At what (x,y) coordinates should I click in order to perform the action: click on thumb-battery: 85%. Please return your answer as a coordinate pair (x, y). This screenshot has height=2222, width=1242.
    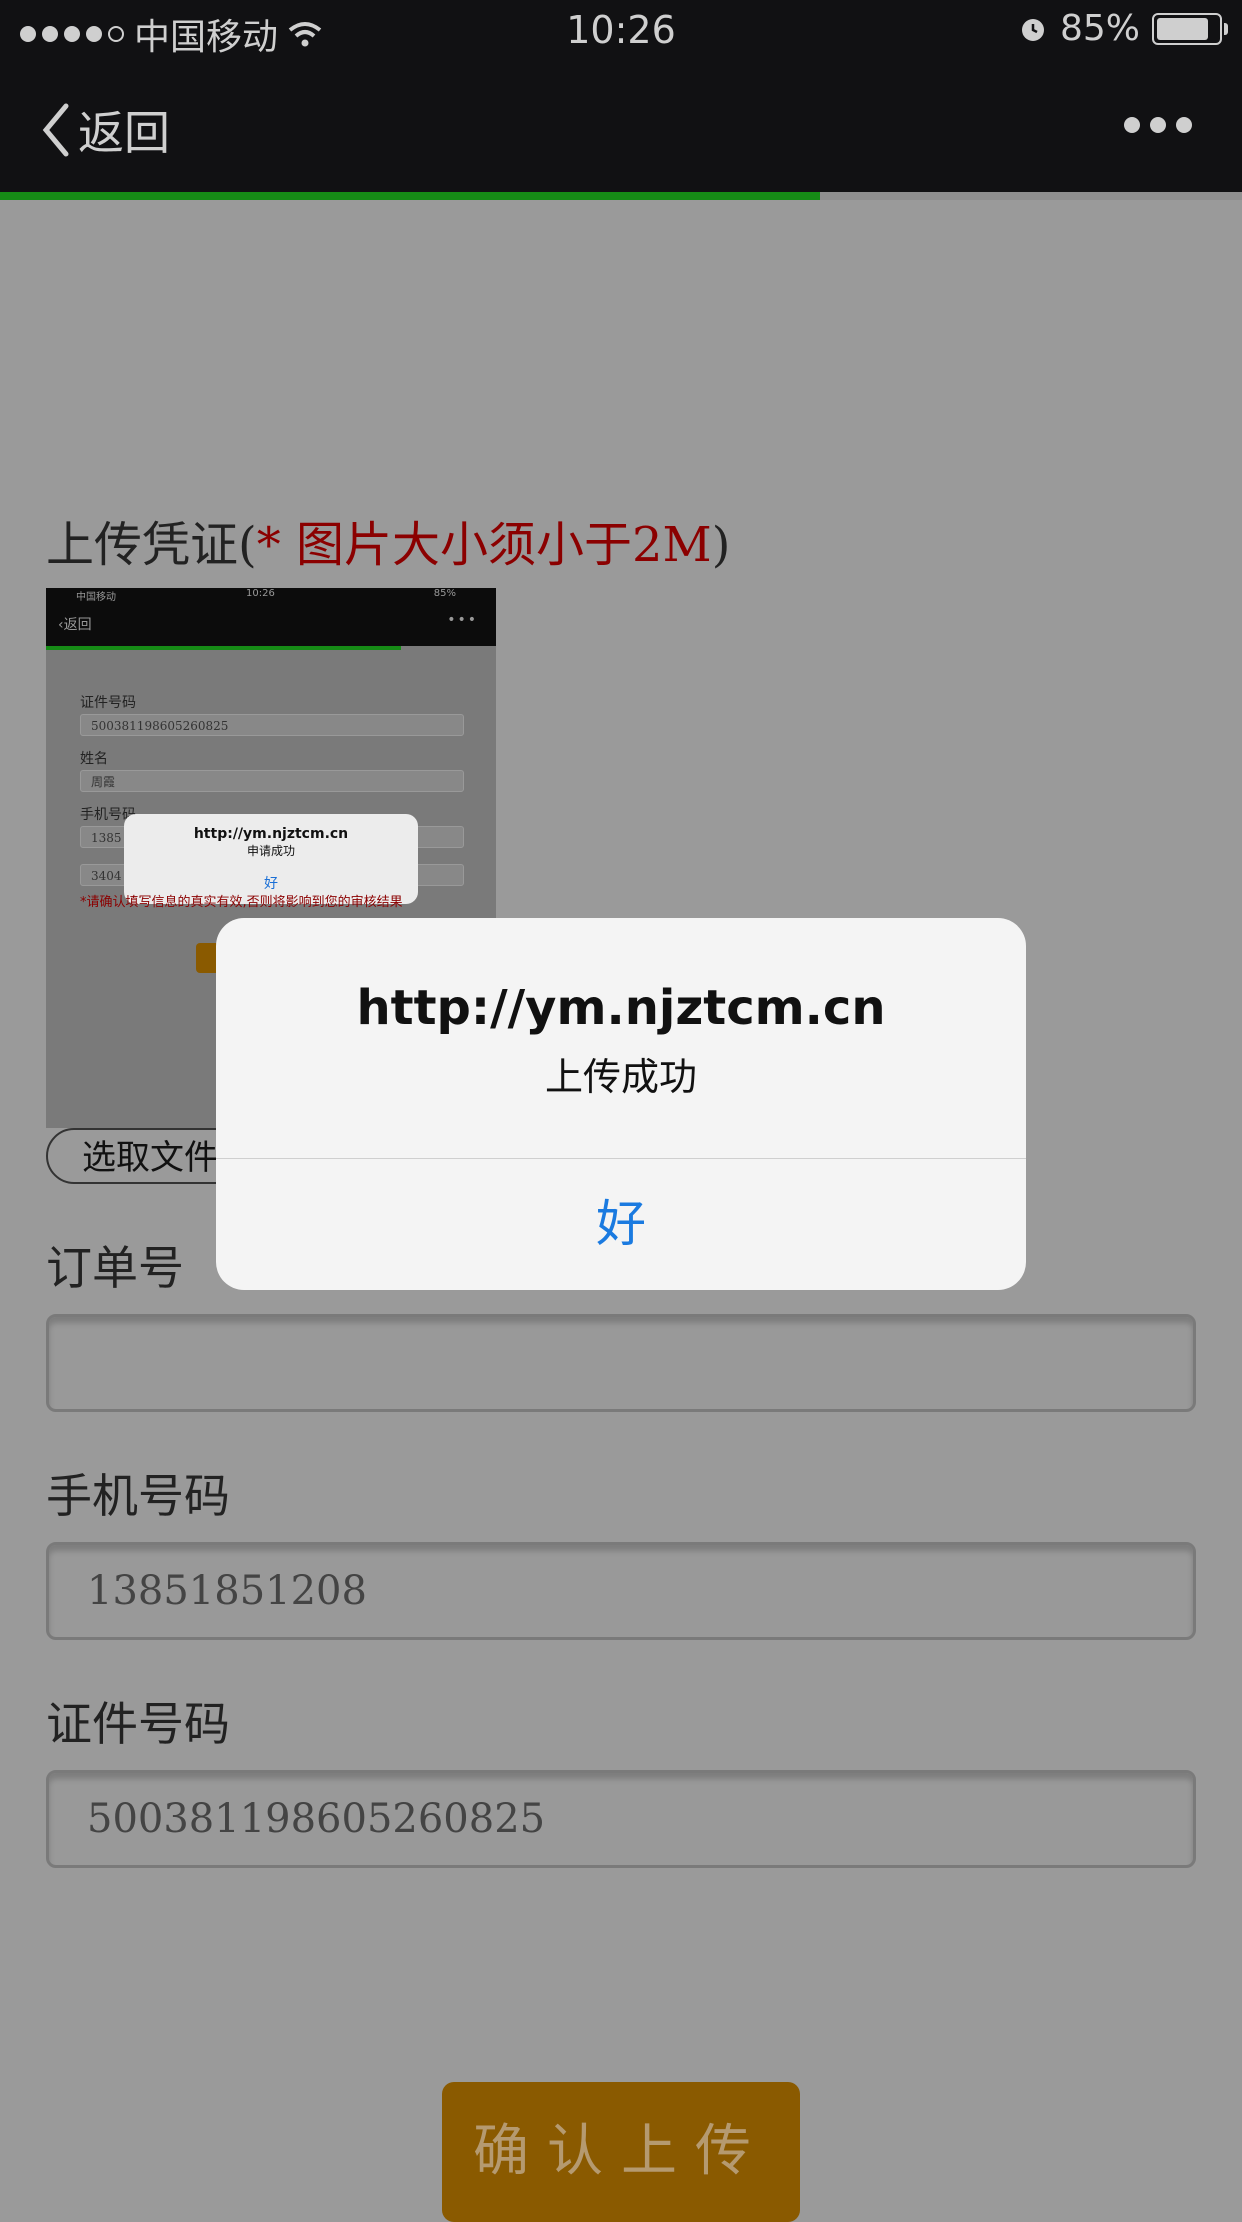
    Looking at the image, I should click on (444, 593).